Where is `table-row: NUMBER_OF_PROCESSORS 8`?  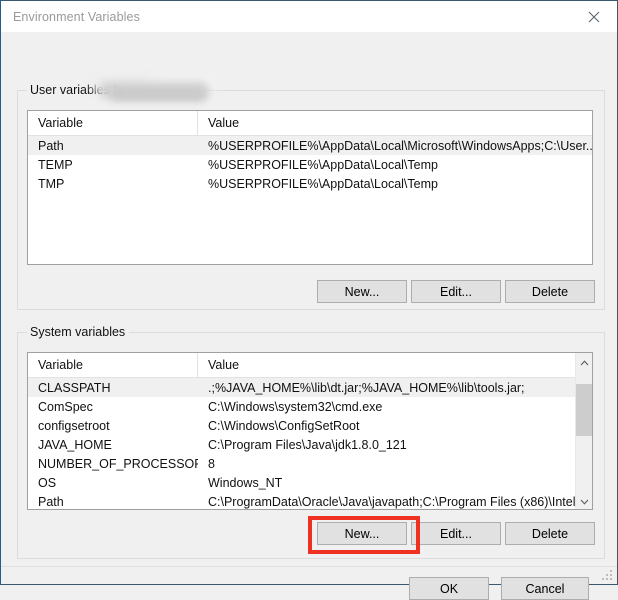 table-row: NUMBER_OF_PROCESSORS 8 is located at coordinates (301, 463).